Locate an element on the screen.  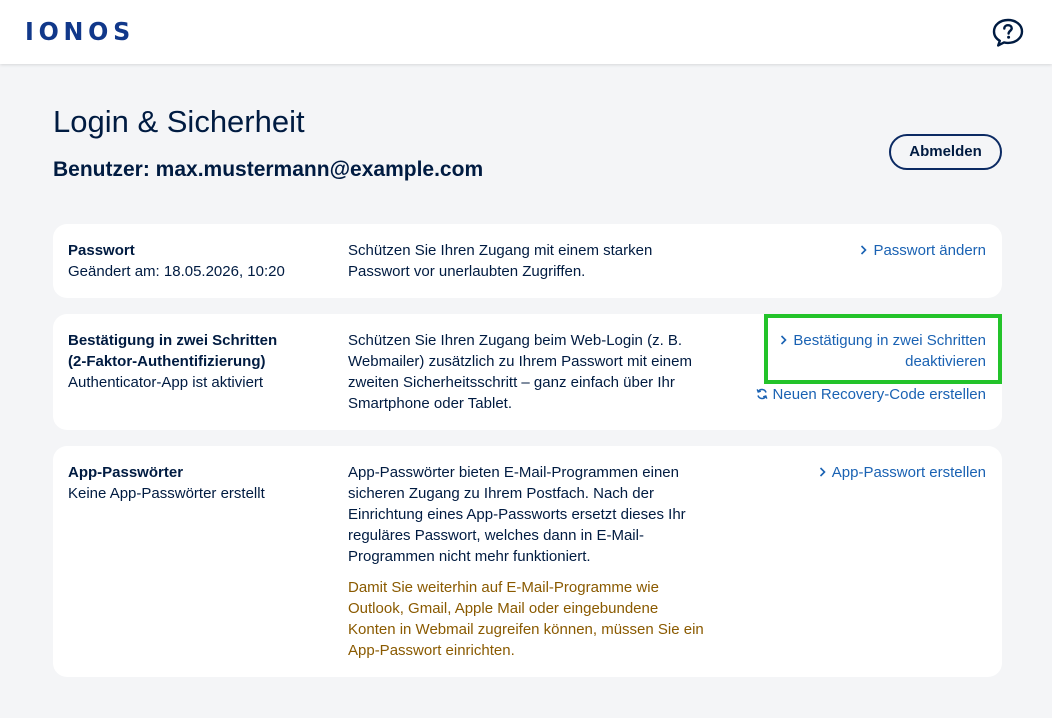
new-recovery-code-link: Neuen Recovery-Code erstellen is located at coordinates (871, 394).